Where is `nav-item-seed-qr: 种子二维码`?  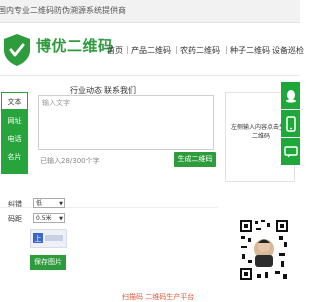
nav-item-seed-qr: 种子二维码 is located at coordinates (250, 50).